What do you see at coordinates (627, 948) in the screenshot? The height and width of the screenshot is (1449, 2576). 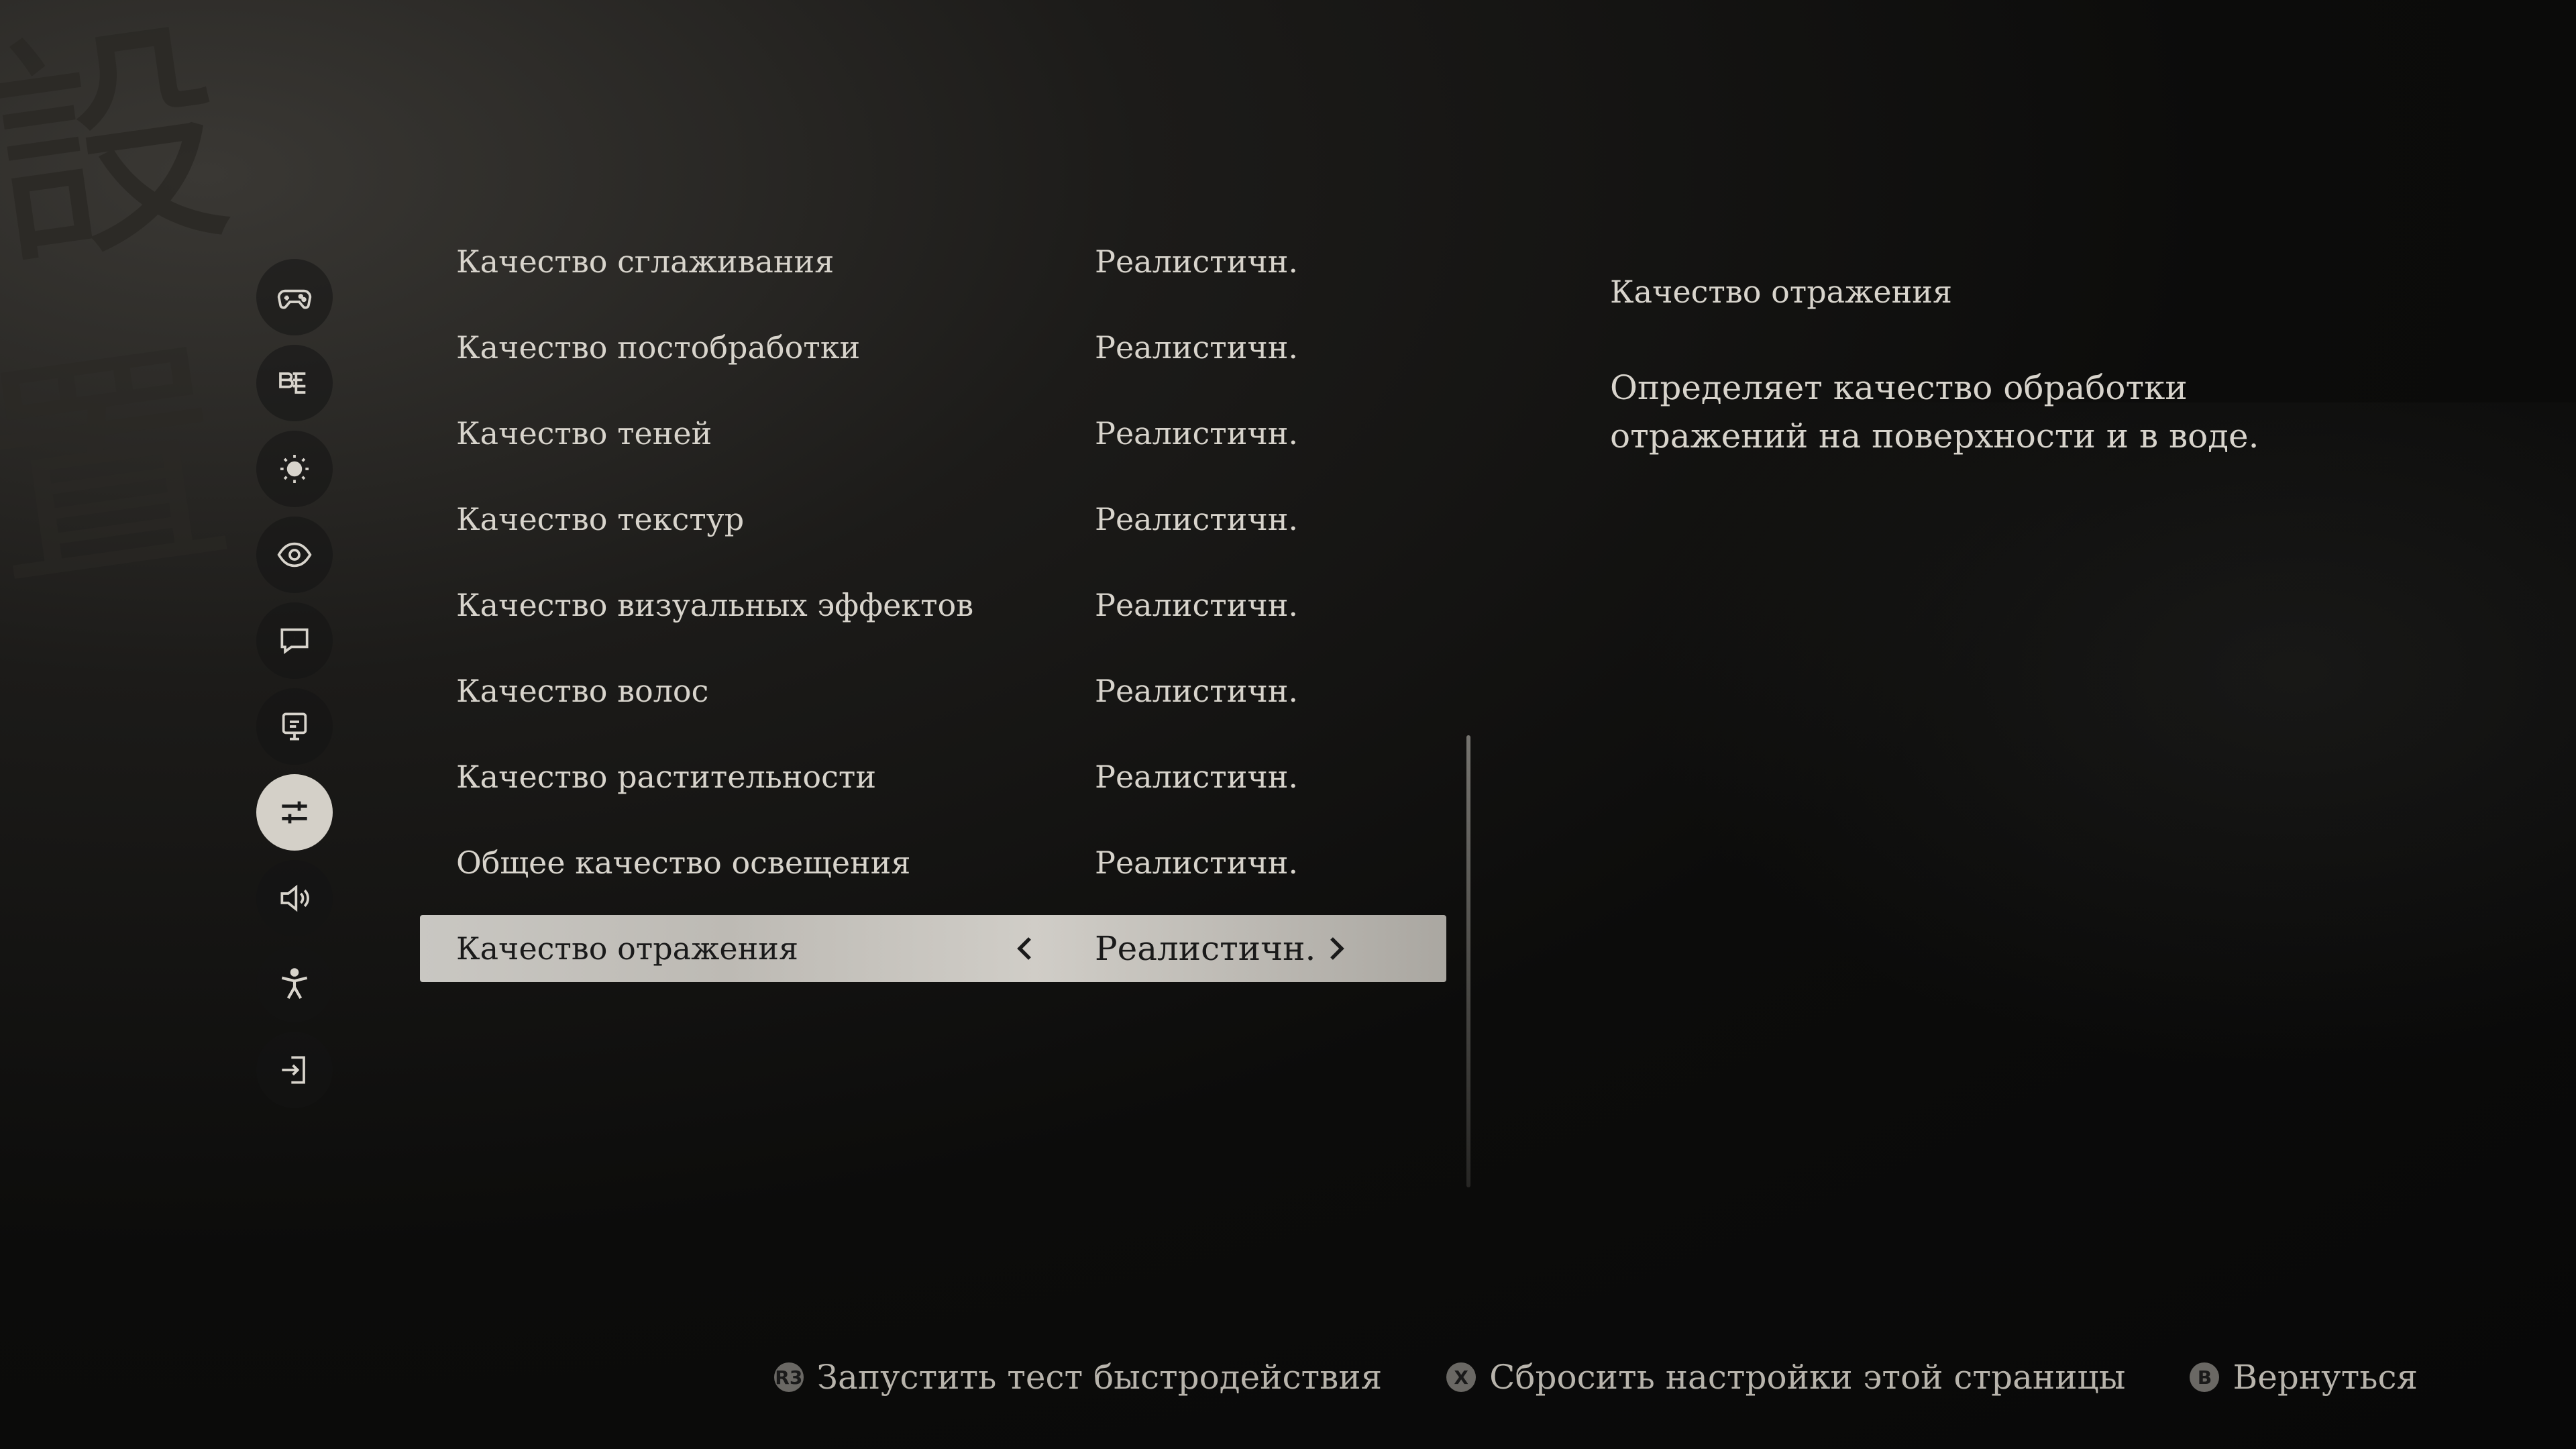 I see `setting-label: Качество отражения` at bounding box center [627, 948].